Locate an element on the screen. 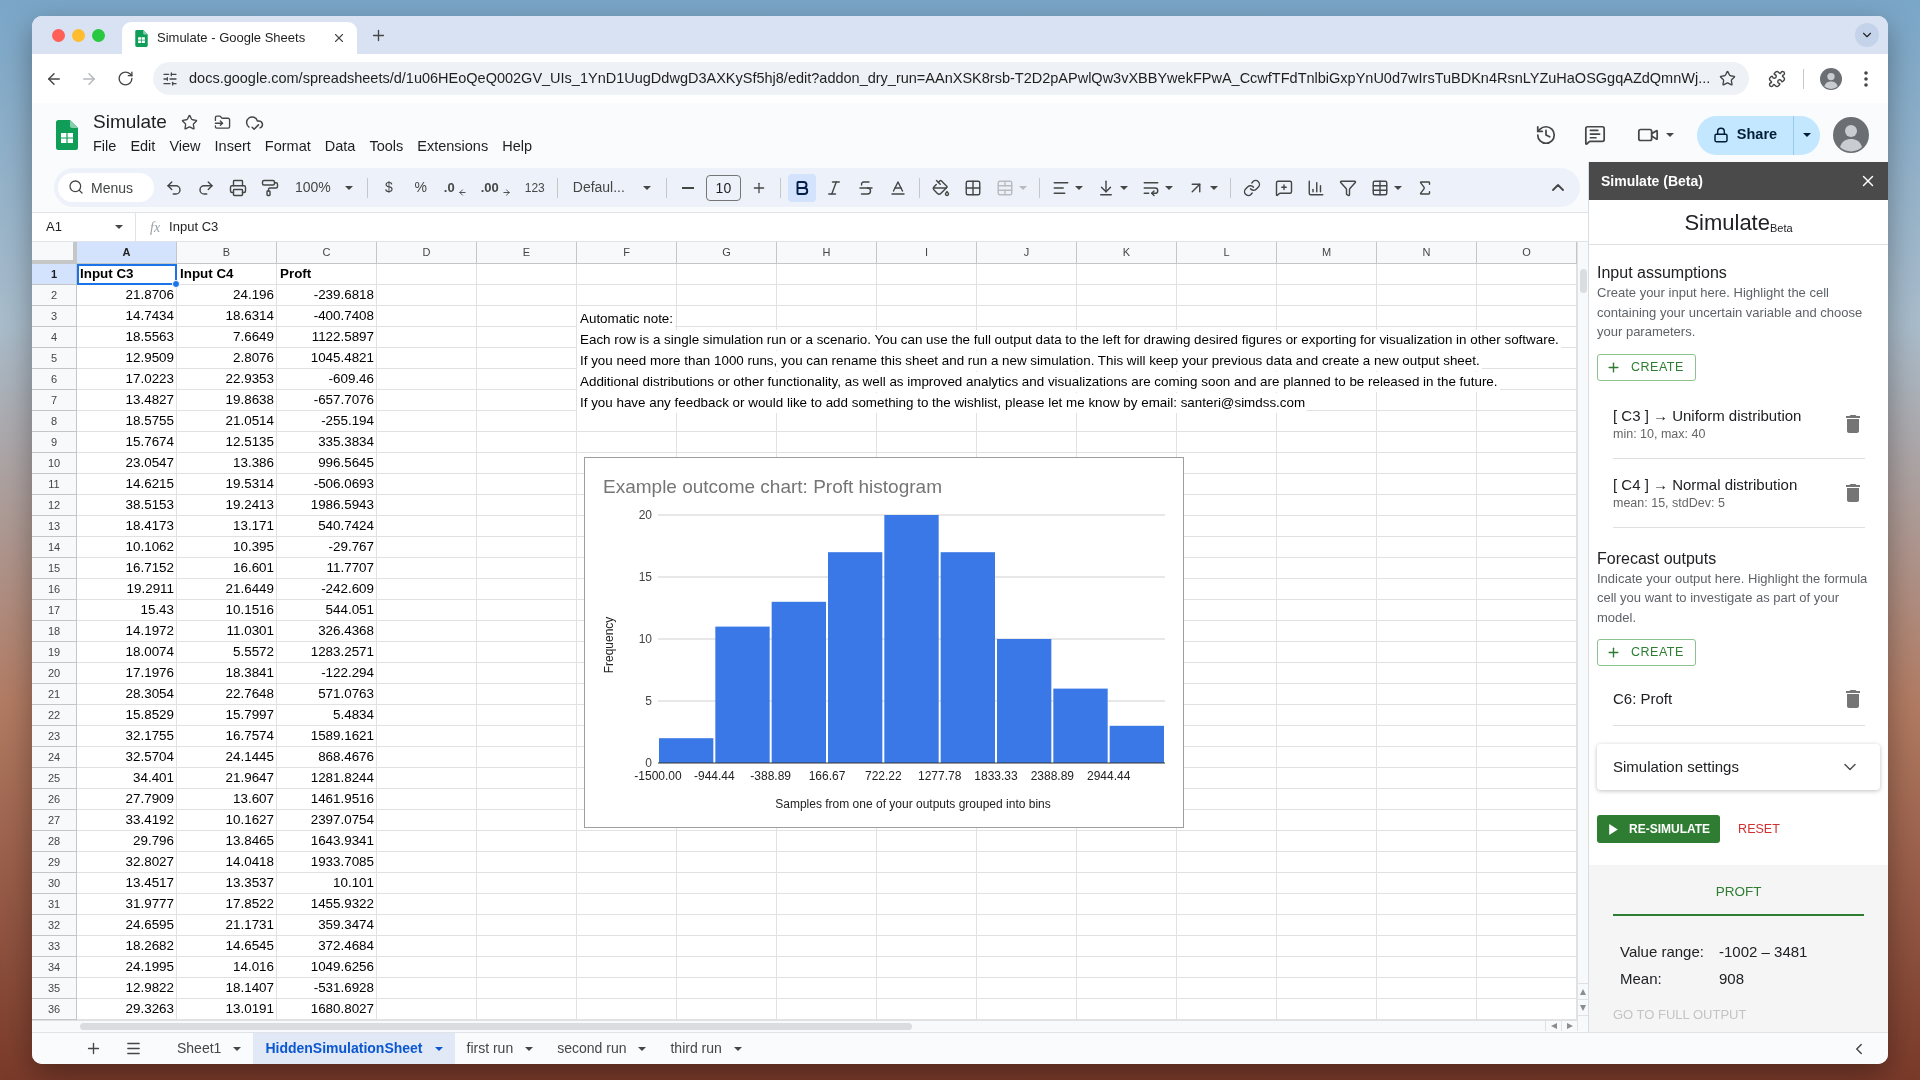 The height and width of the screenshot is (1080, 1920). table-cell: 2397.0754 is located at coordinates (327, 820).